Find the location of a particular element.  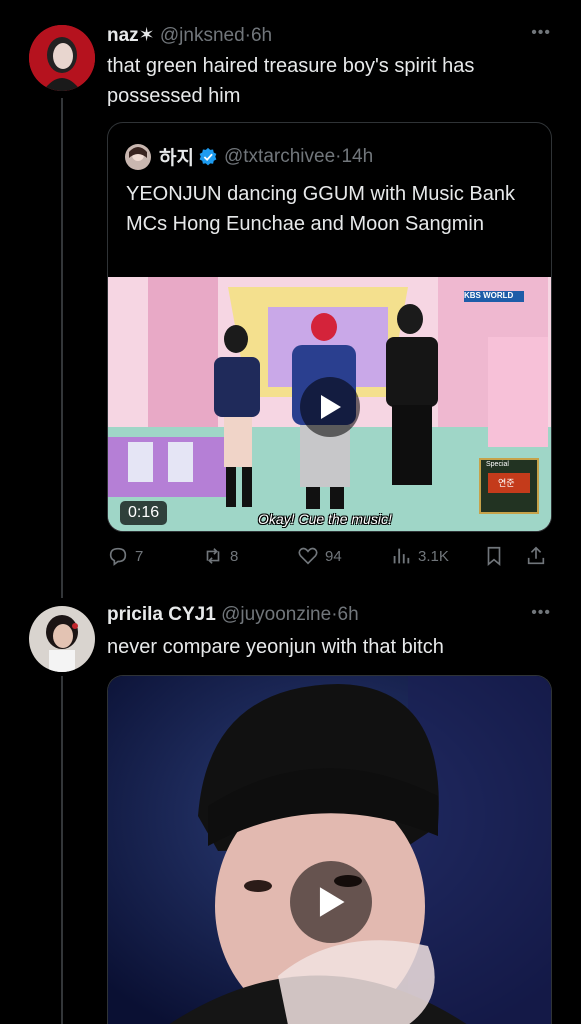

special-badge-name: 연준 is located at coordinates (506, 483).